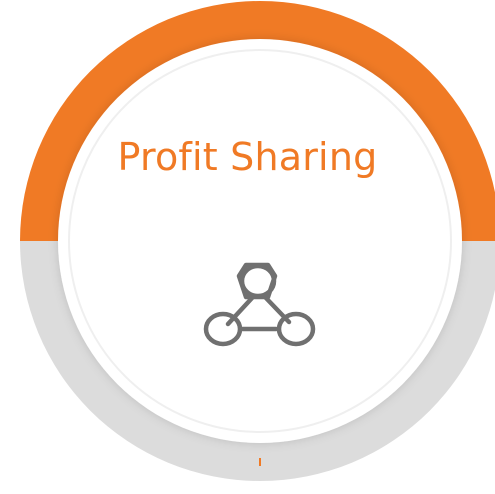 This screenshot has height=494, width=495. I want to click on badge-title: Profit Sharing, so click(247, 157).